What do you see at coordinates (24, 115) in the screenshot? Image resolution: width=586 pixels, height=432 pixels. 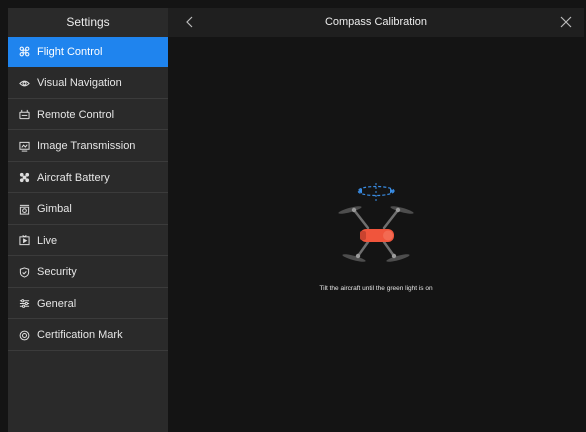 I see `remote-controller-icon` at bounding box center [24, 115].